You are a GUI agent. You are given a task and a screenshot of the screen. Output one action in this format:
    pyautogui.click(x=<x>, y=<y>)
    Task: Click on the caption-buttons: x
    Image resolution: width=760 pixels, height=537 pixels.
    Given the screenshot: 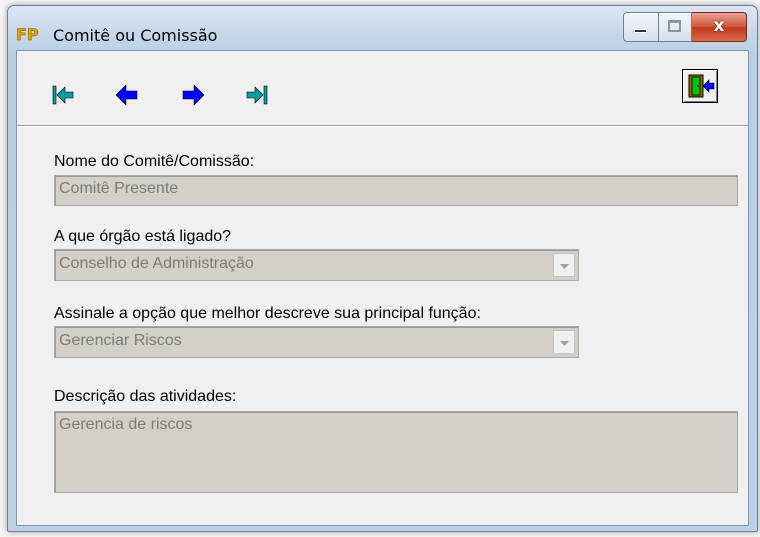 What is the action you would take?
    pyautogui.click(x=685, y=27)
    